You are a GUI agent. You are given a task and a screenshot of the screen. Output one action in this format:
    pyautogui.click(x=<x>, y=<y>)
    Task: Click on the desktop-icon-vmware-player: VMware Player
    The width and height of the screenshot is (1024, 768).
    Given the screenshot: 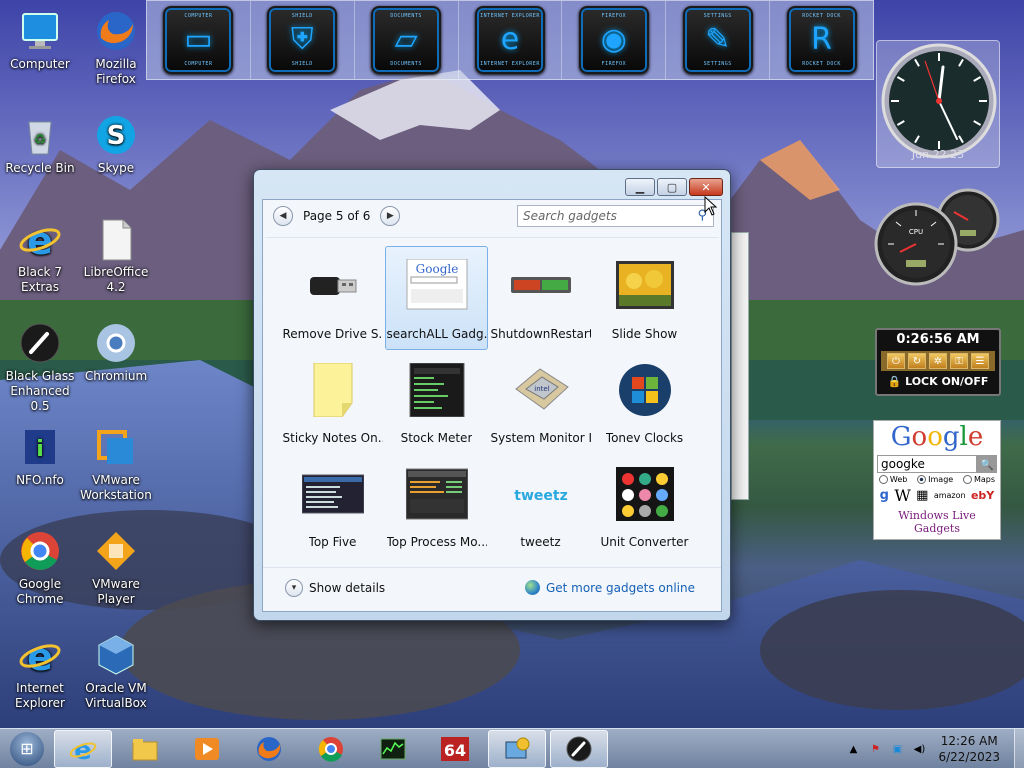 What is the action you would take?
    pyautogui.click(x=116, y=567)
    